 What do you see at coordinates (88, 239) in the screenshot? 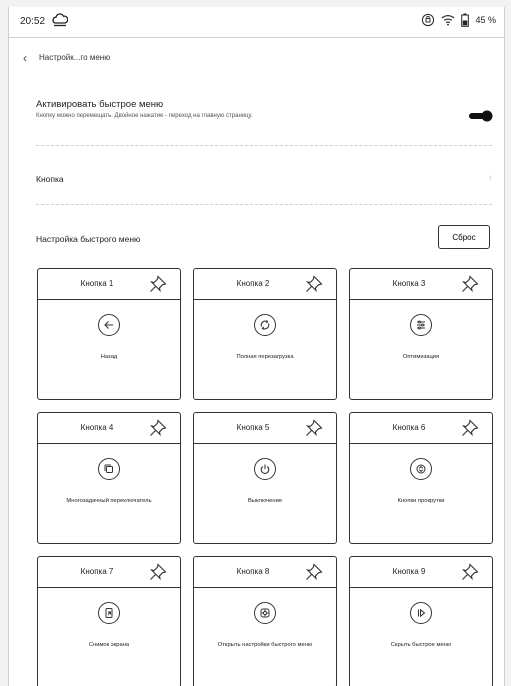
I see `quick-menu-config-label: Настройка быстрого меню` at bounding box center [88, 239].